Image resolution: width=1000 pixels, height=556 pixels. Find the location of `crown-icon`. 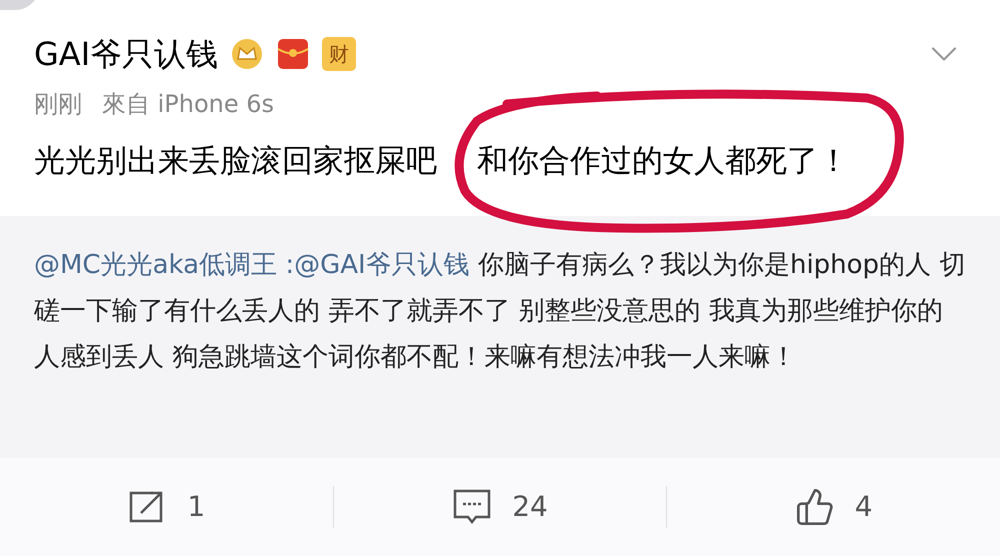

crown-icon is located at coordinates (247, 54).